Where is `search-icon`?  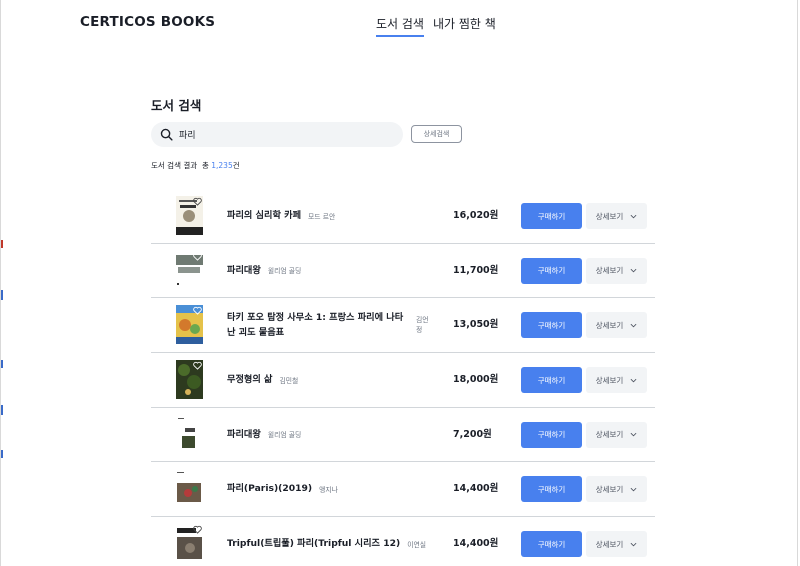
search-icon is located at coordinates (166, 134).